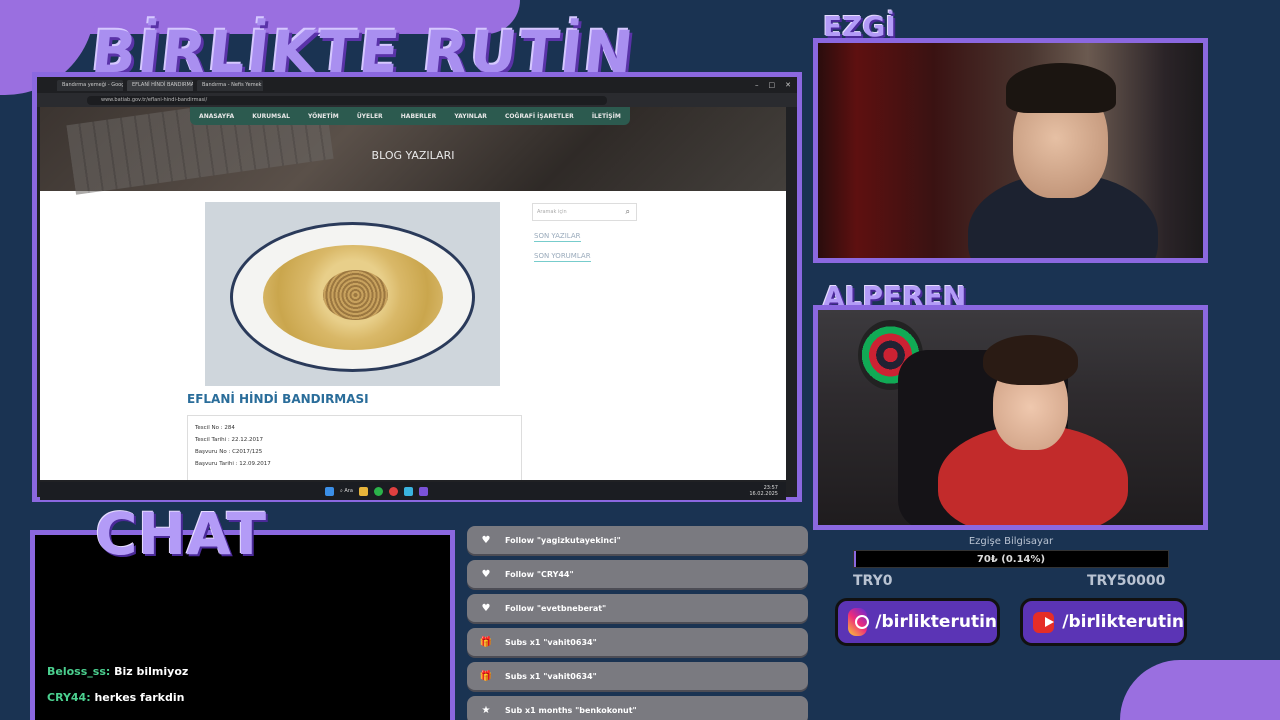 Image resolution: width=1280 pixels, height=720 pixels. What do you see at coordinates (873, 581) in the screenshot?
I see `donation-min: TRY0` at bounding box center [873, 581].